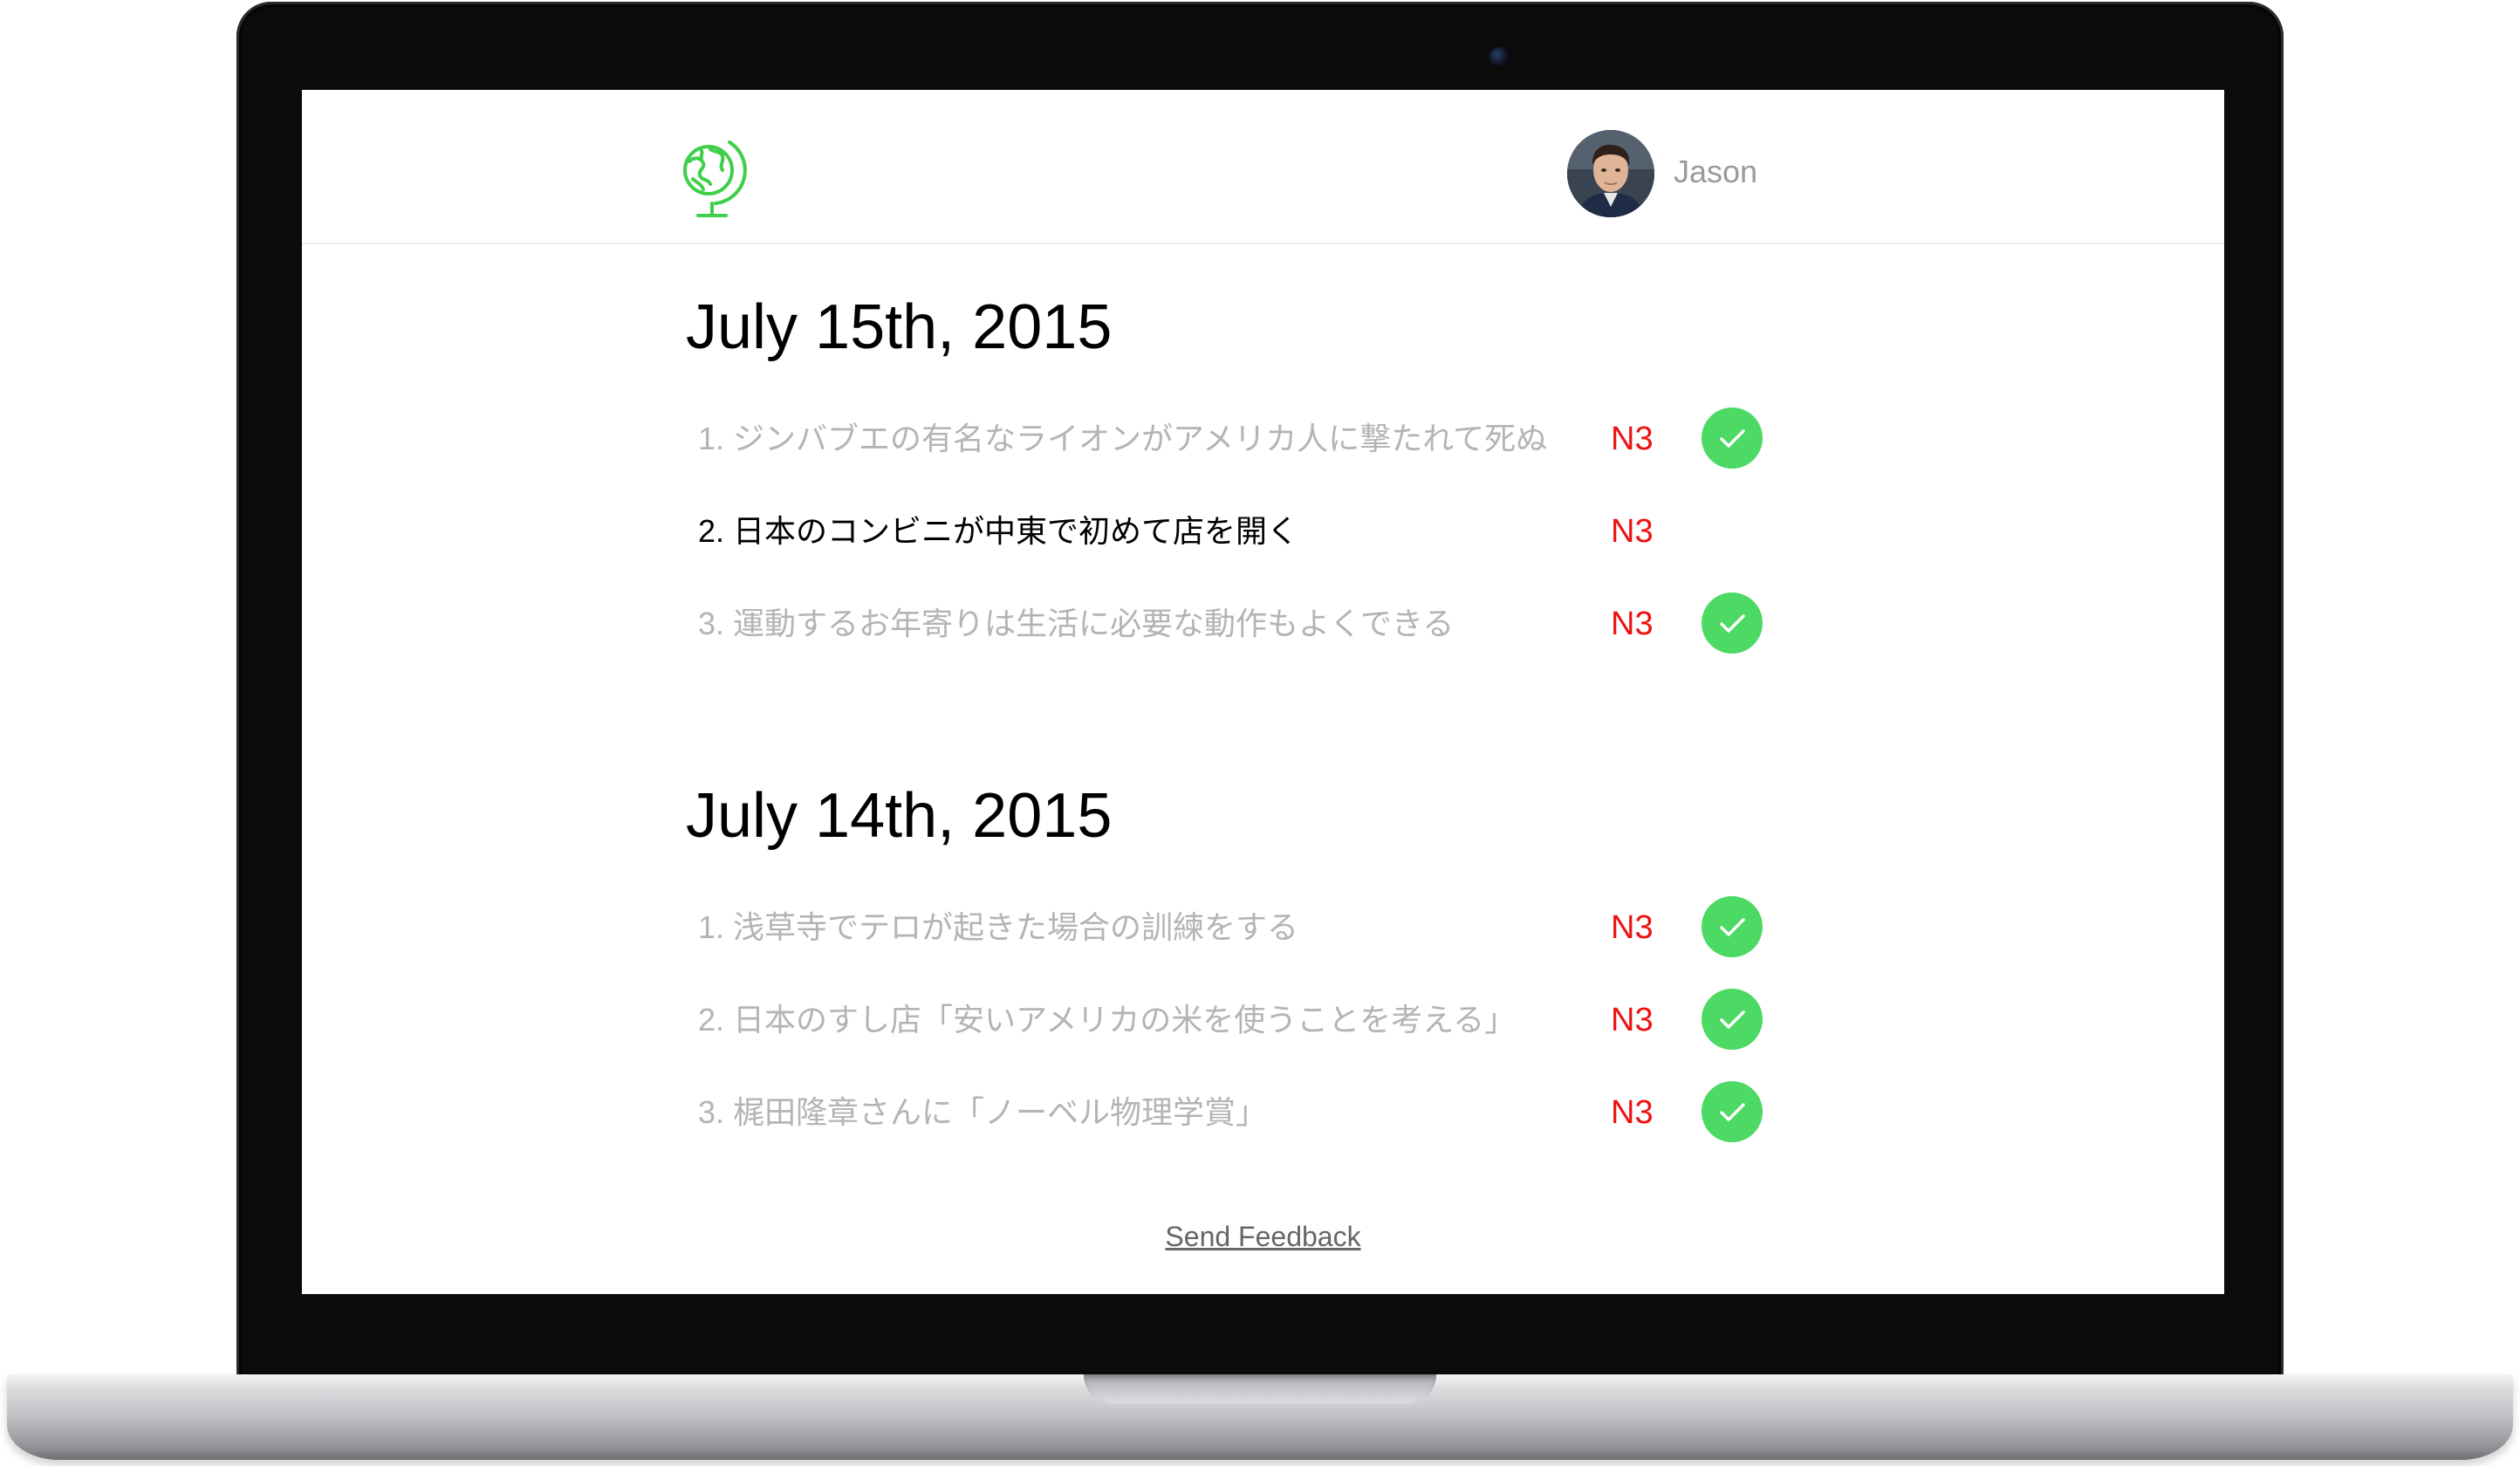  What do you see at coordinates (998, 927) in the screenshot?
I see `article-title: 1. 浅草寺でテロが起きた場合の訓練をする` at bounding box center [998, 927].